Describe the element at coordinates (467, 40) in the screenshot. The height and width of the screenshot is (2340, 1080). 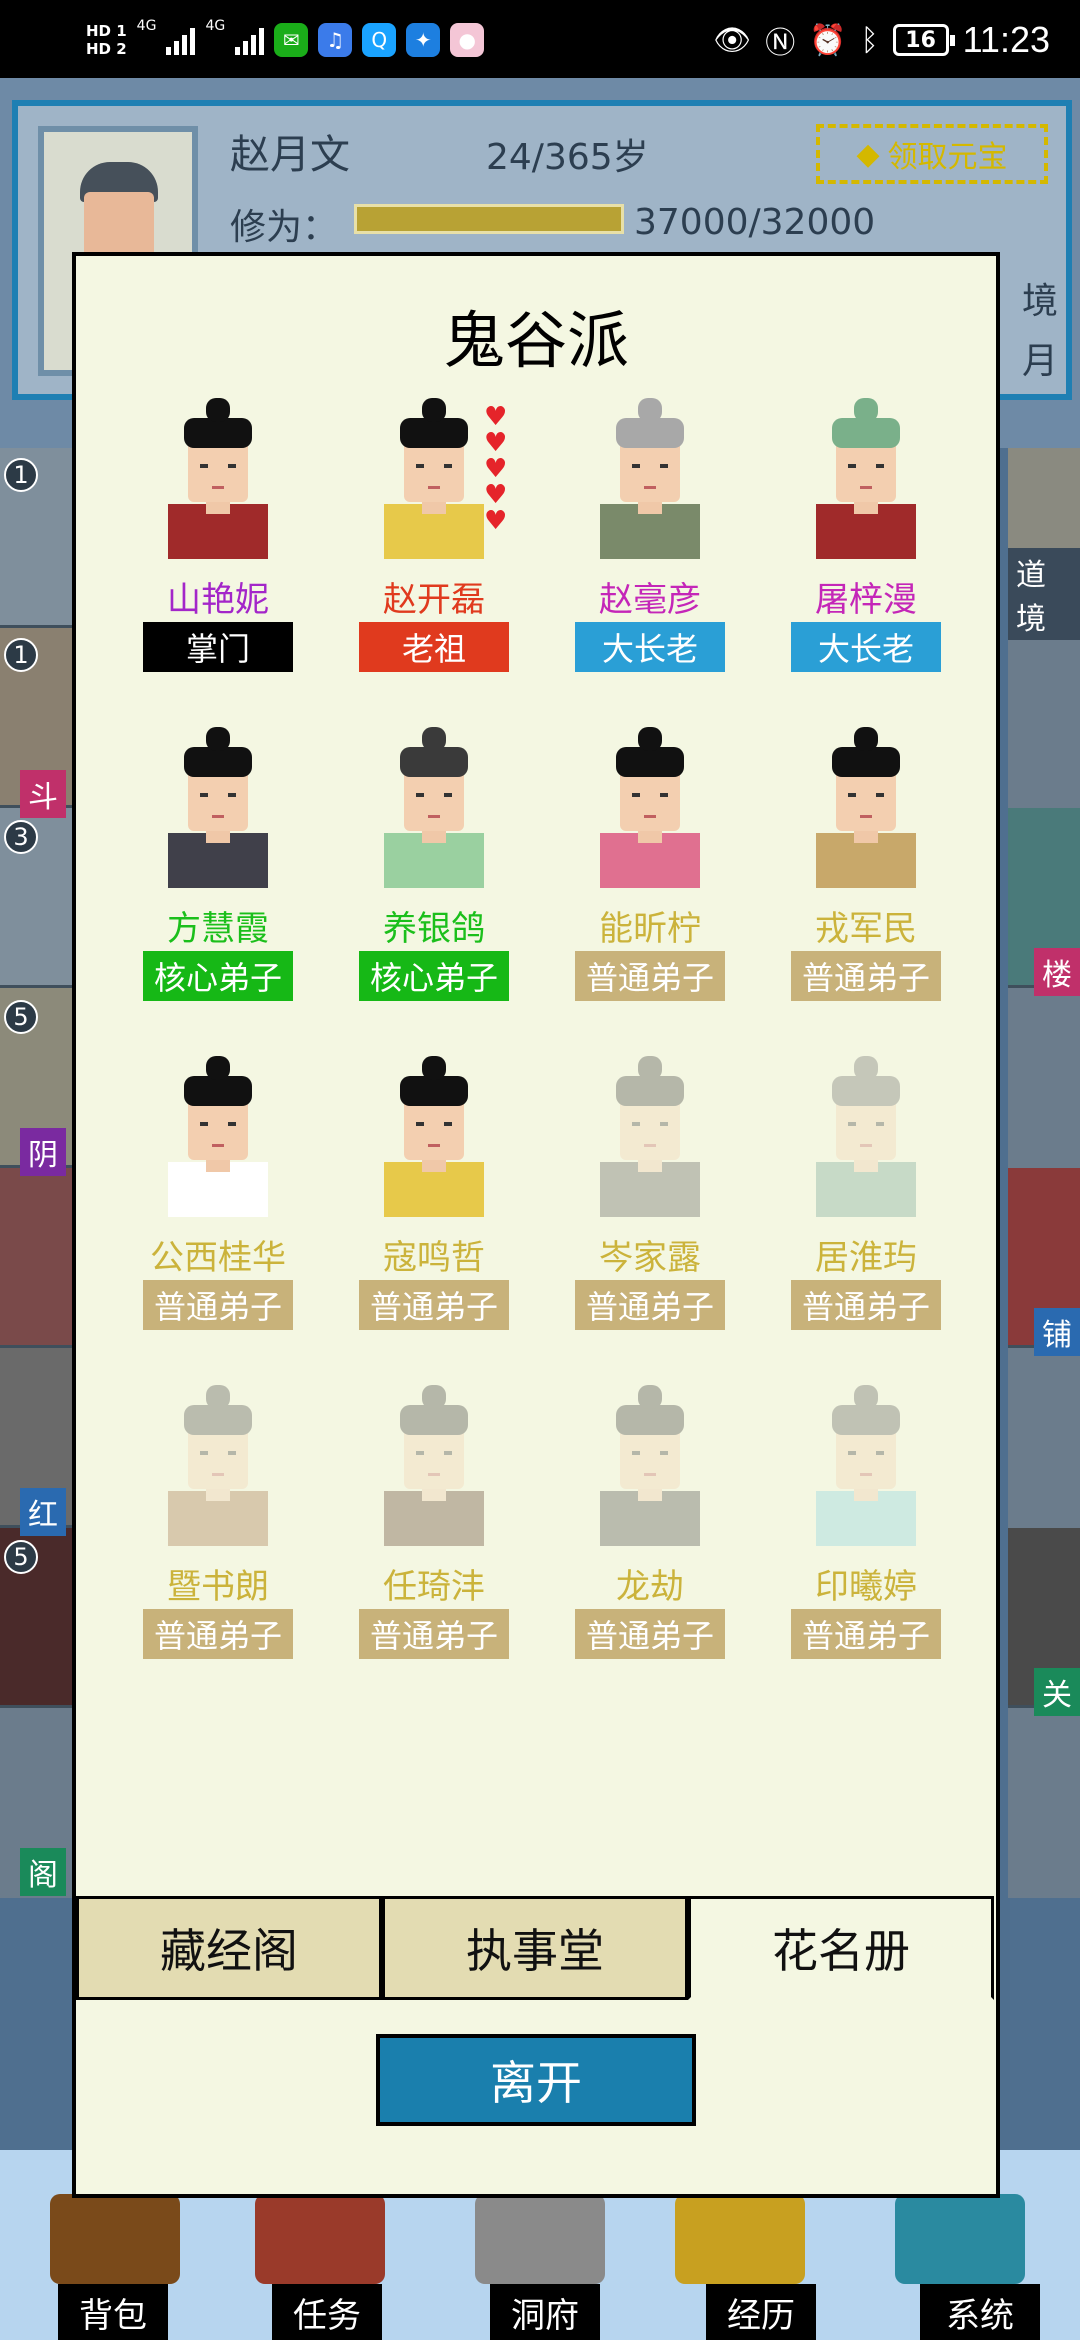
I see `assistant-icon: ●` at that location.